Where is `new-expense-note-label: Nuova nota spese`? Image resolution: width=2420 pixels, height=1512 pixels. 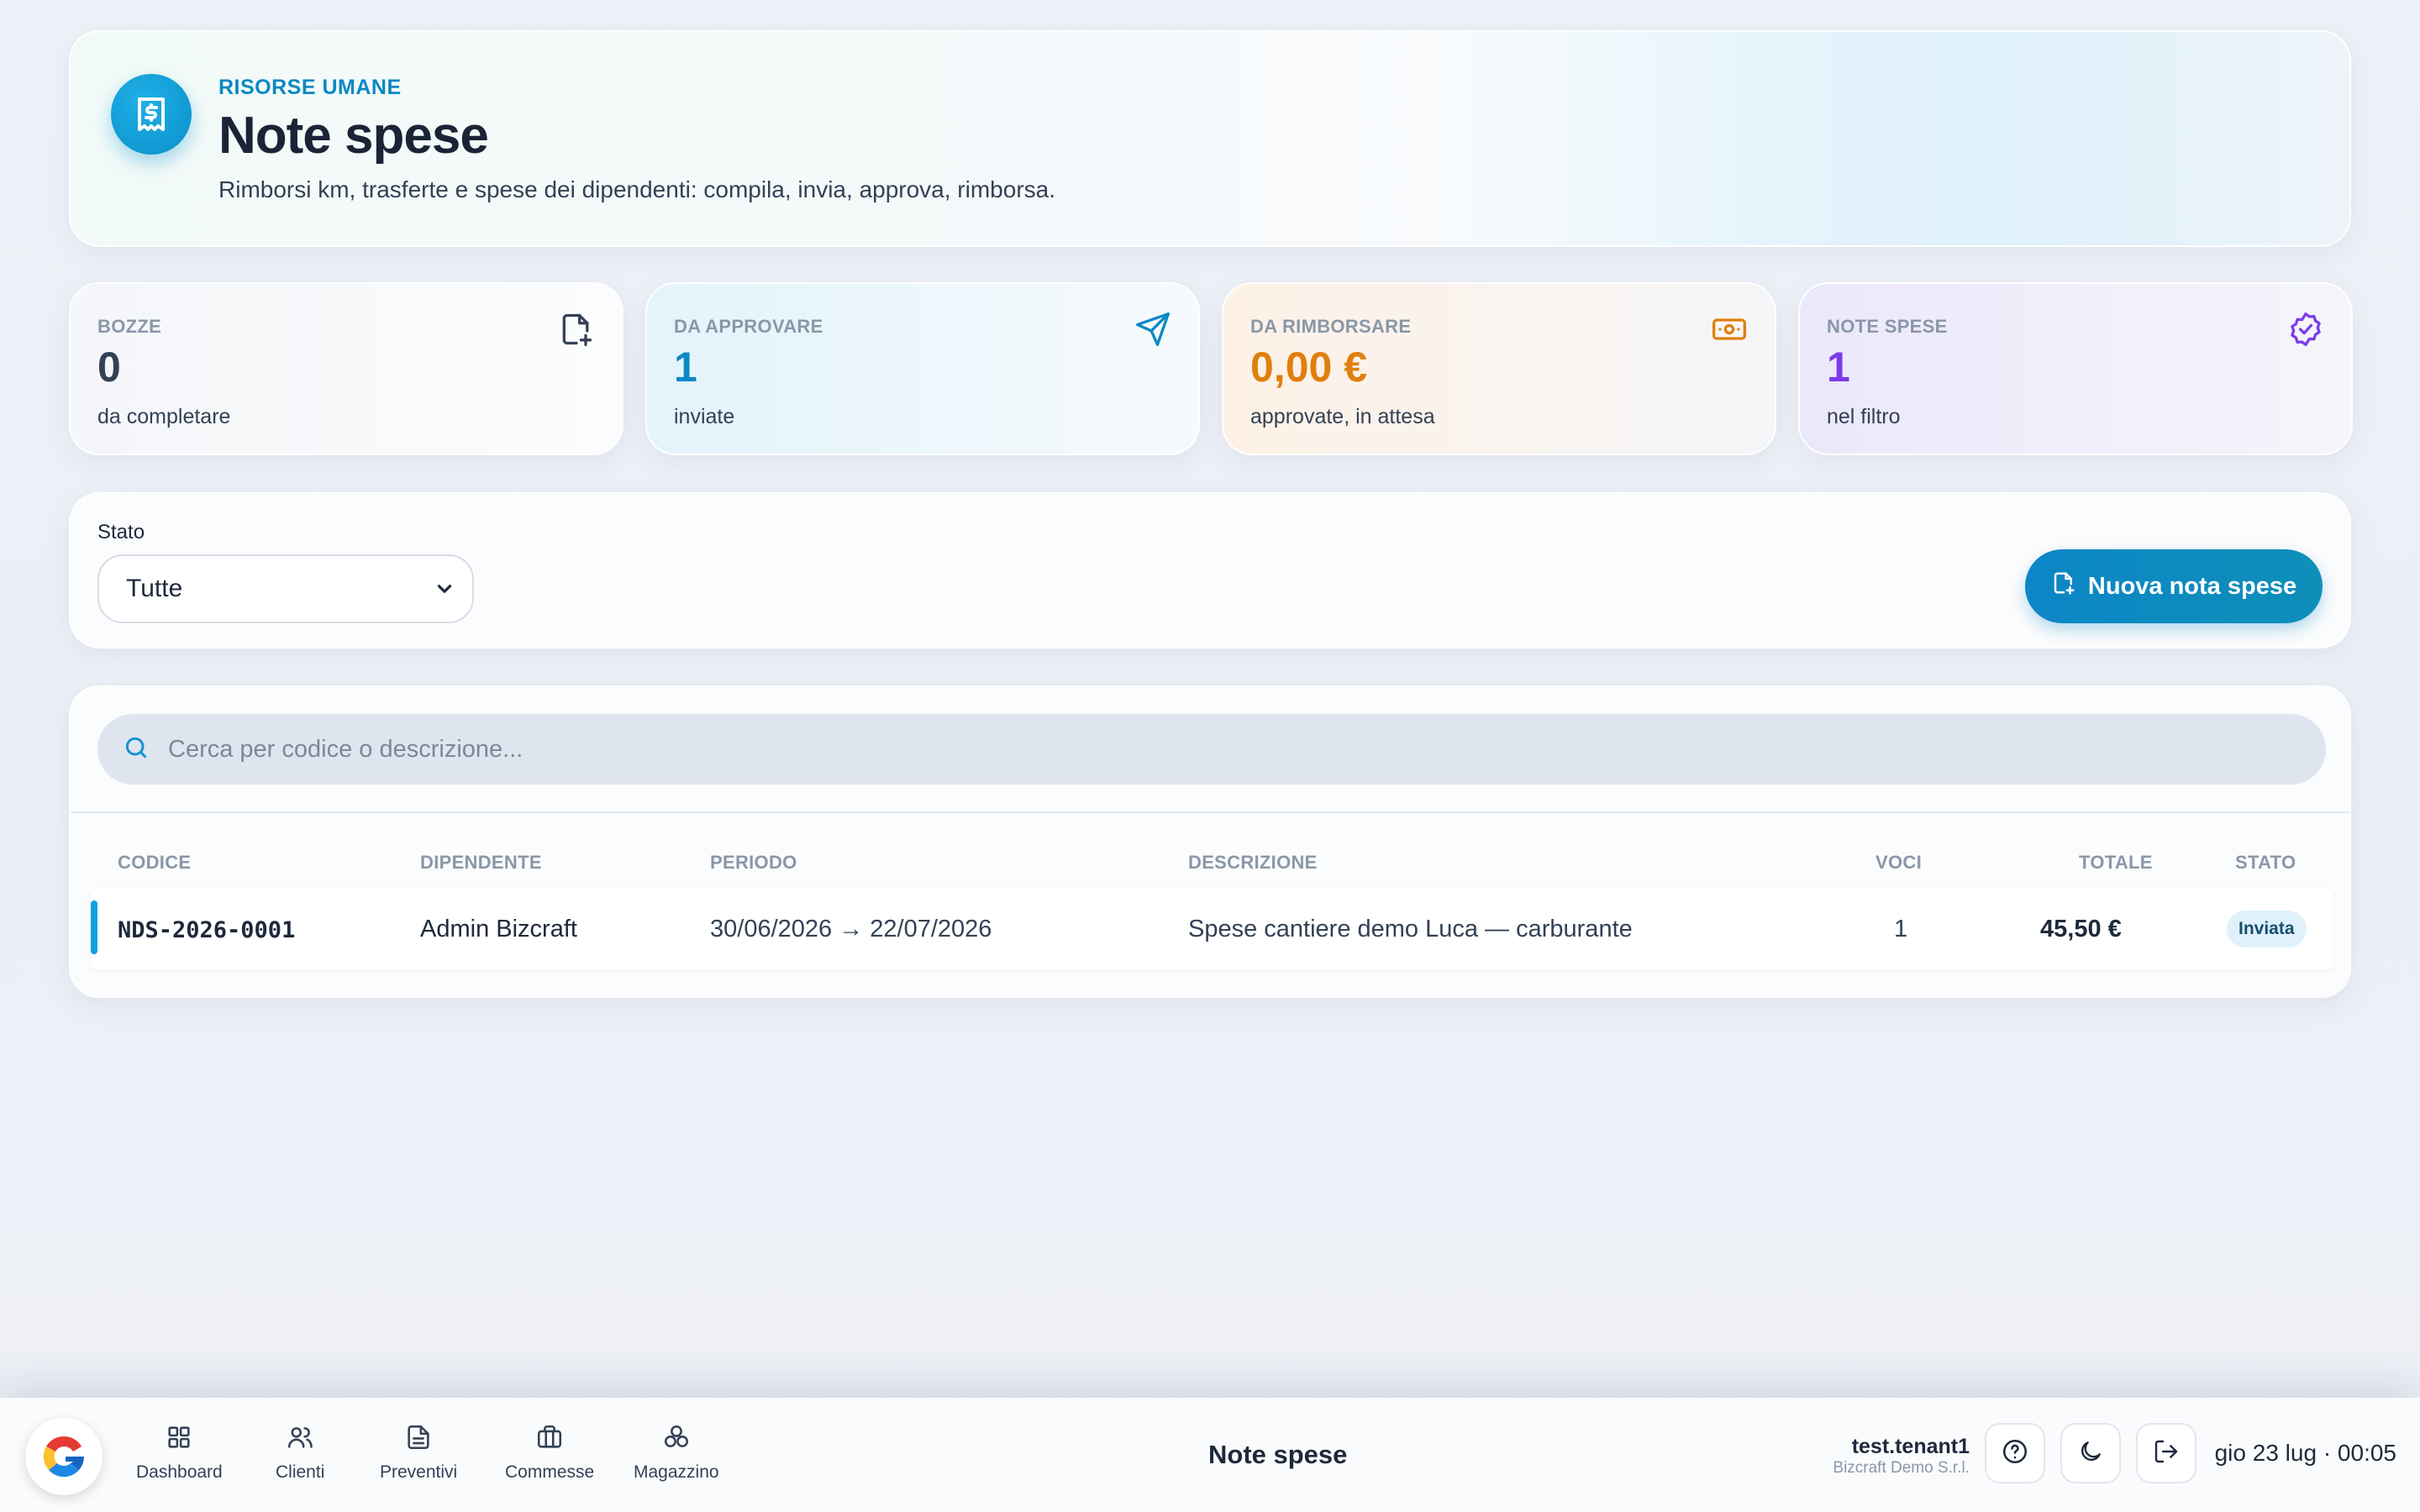
new-expense-note-label: Nuova nota spese is located at coordinates (2192, 586).